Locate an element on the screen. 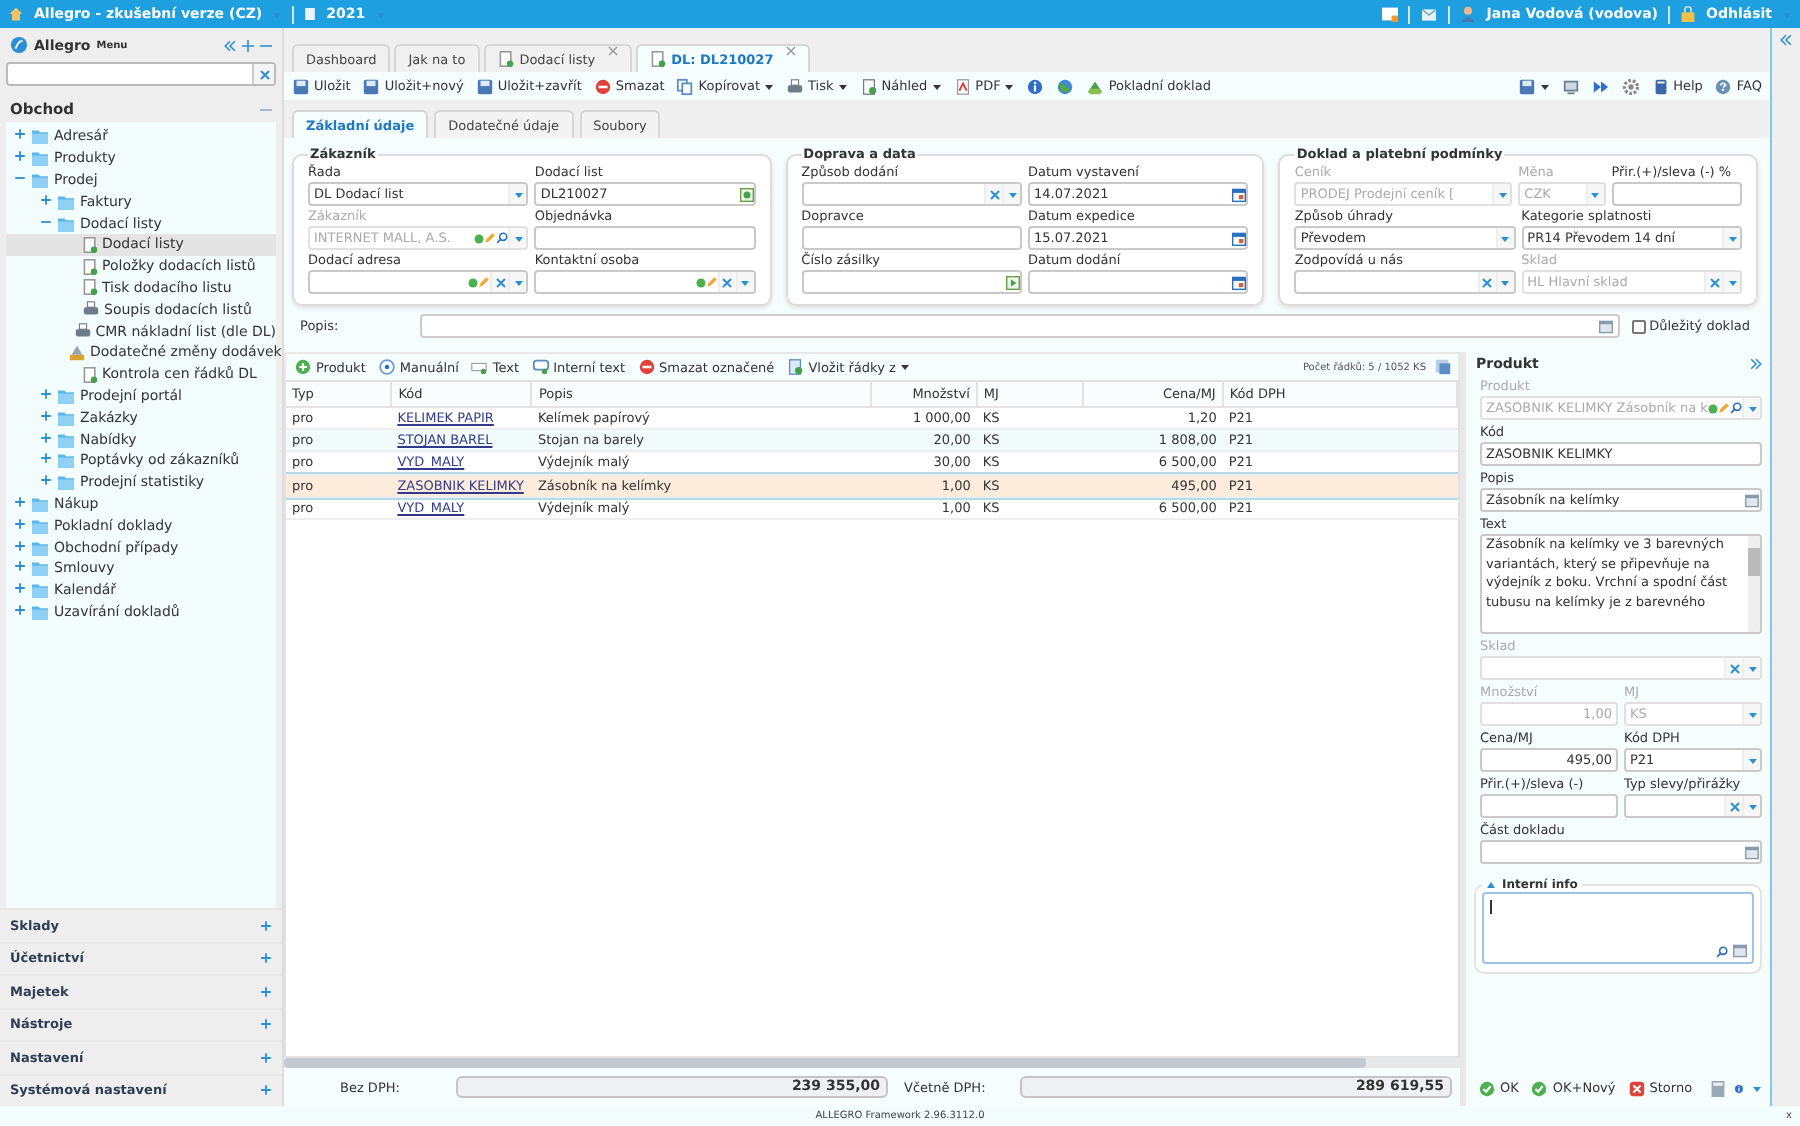 This screenshot has width=1800, height=1126. clear-button is located at coordinates (263, 74).